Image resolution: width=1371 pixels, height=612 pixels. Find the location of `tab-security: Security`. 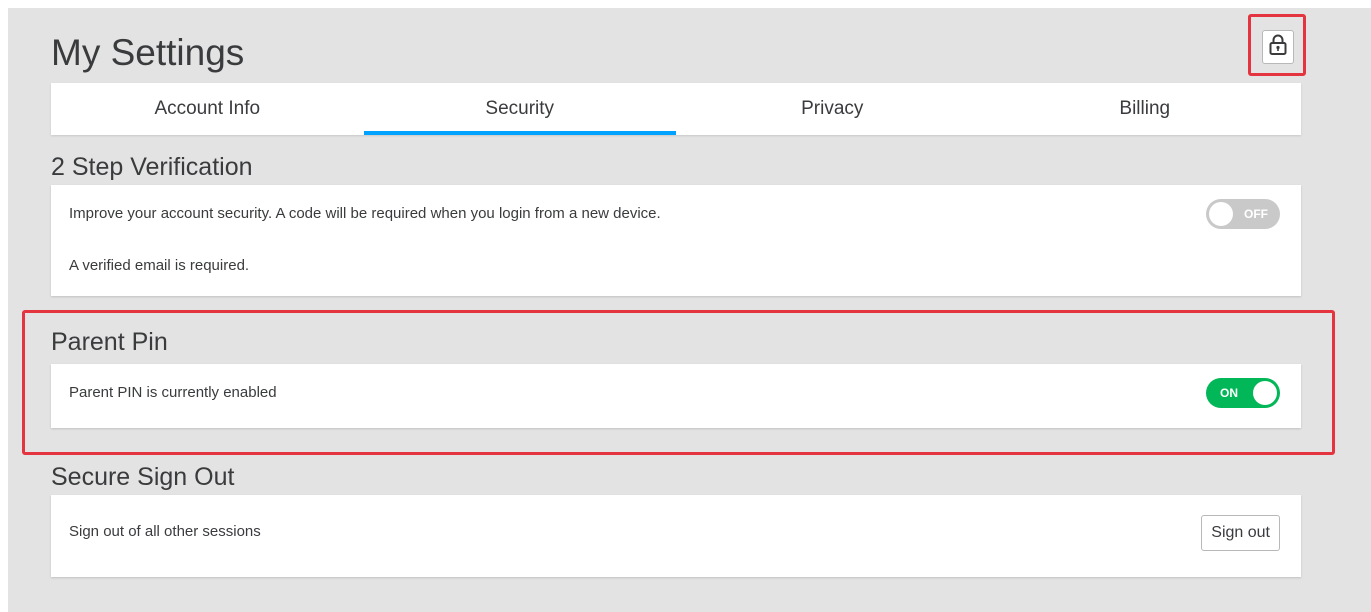

tab-security: Security is located at coordinates (520, 109).